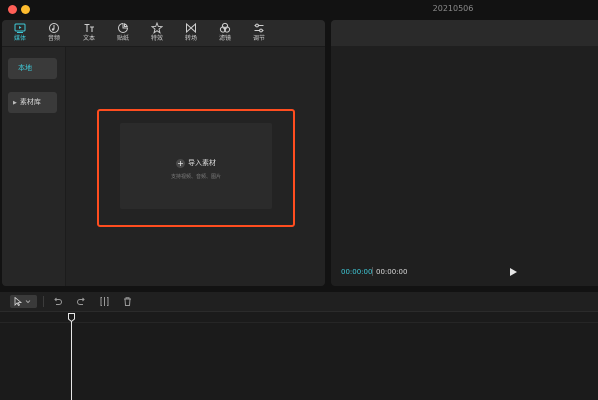 The width and height of the screenshot is (598, 400). I want to click on select-tool-icon, so click(22, 301).